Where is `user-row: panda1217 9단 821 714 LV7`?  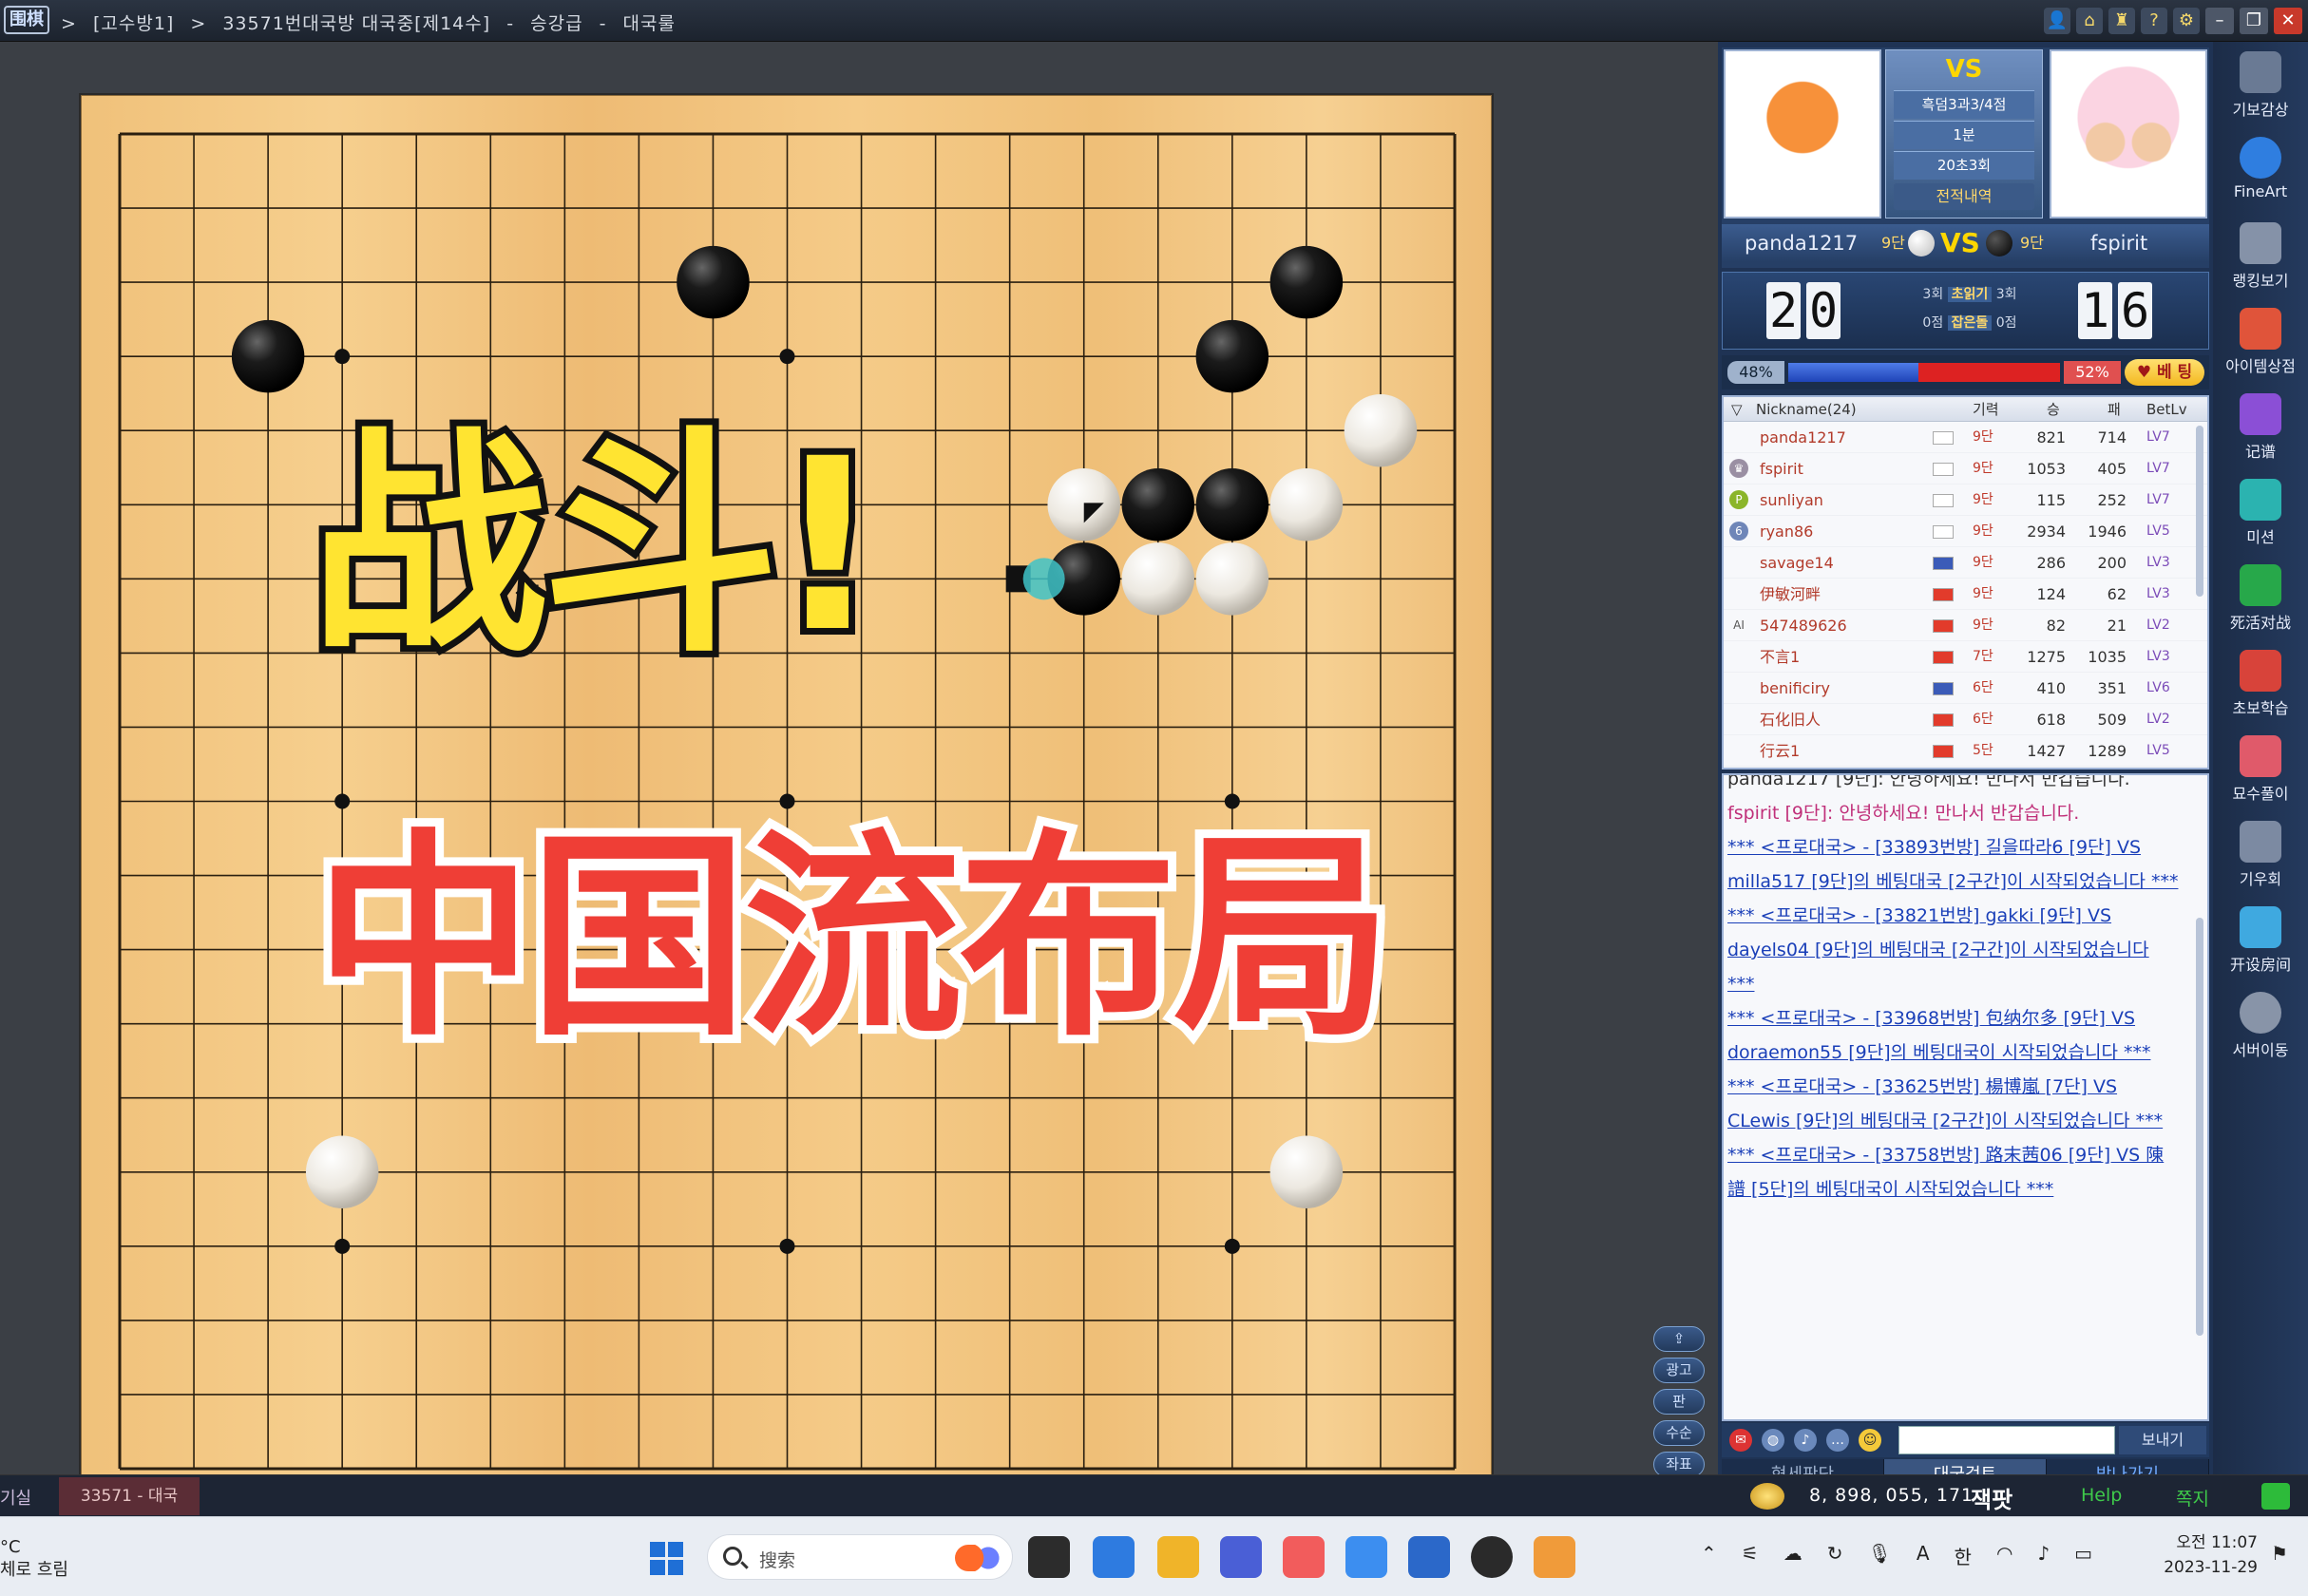 user-row: panda1217 9단 821 714 LV7 is located at coordinates (1965, 437).